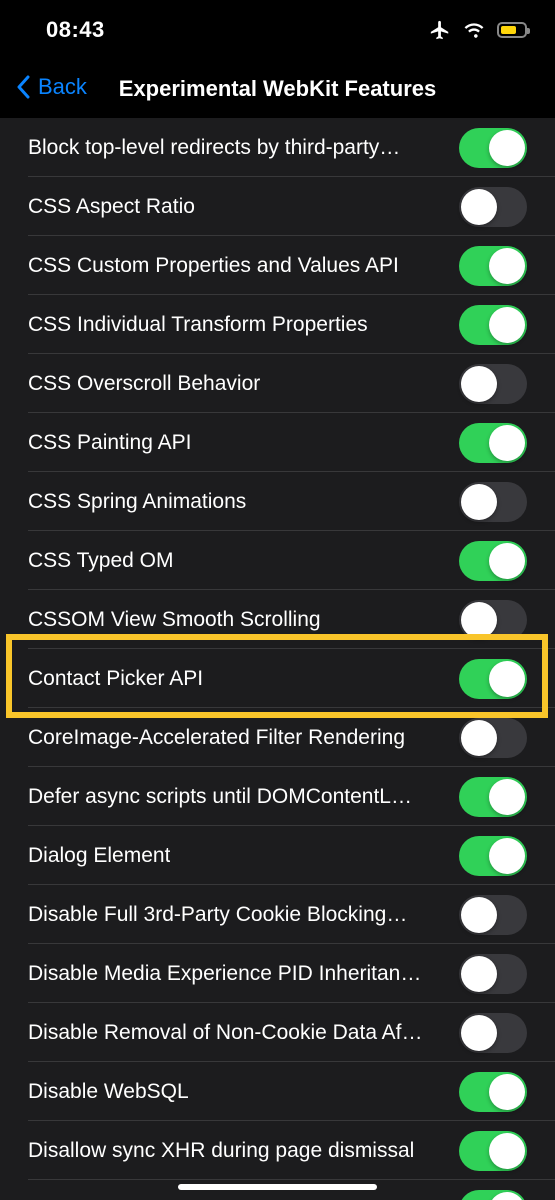 This screenshot has width=555, height=1200. I want to click on list-item: CSS Overscroll Behavior, so click(277, 383).